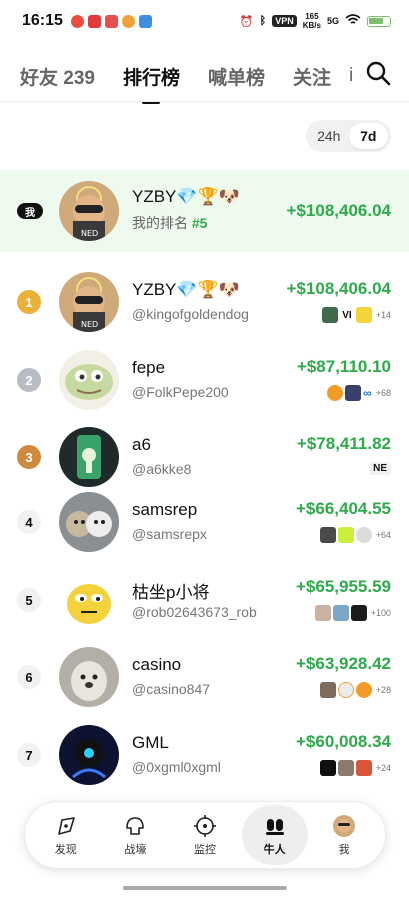 The width and height of the screenshot is (409, 900). Describe the element at coordinates (145, 21) in the screenshot. I see `notification-icon-e` at that location.